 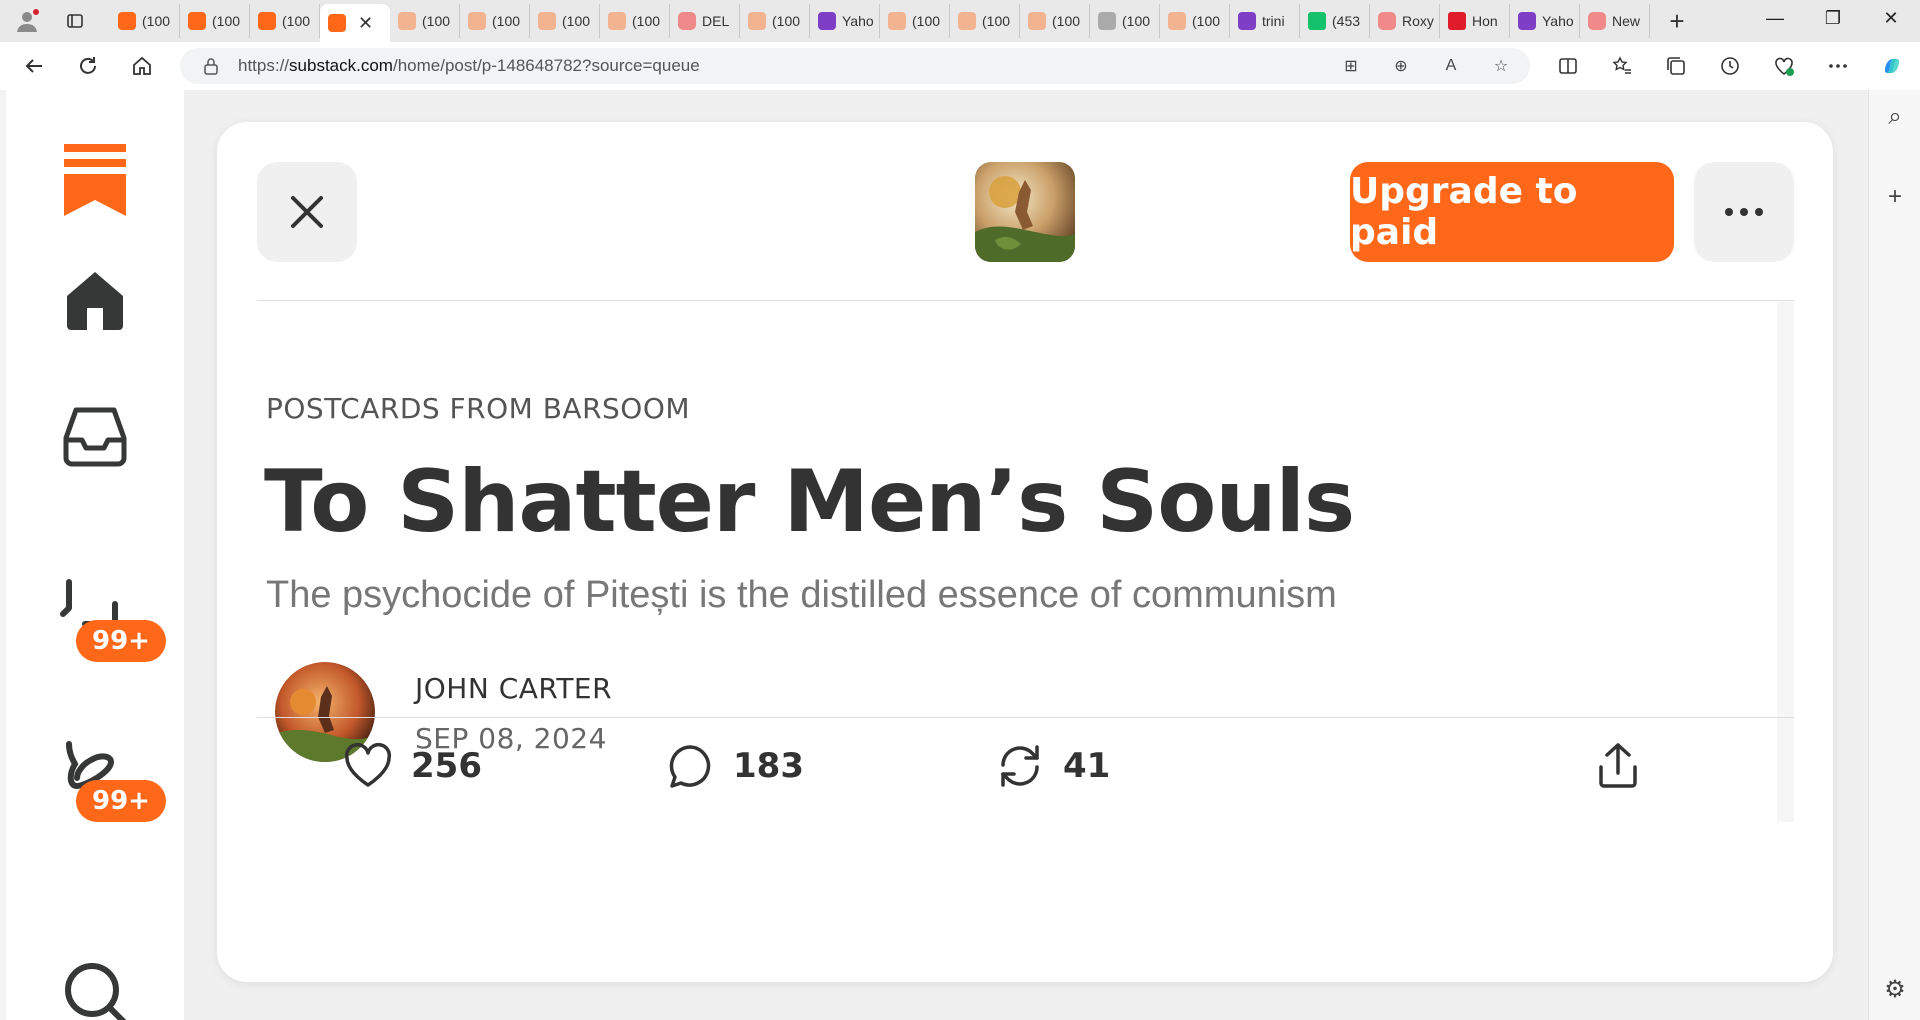 I want to click on share-button, so click(x=1618, y=766).